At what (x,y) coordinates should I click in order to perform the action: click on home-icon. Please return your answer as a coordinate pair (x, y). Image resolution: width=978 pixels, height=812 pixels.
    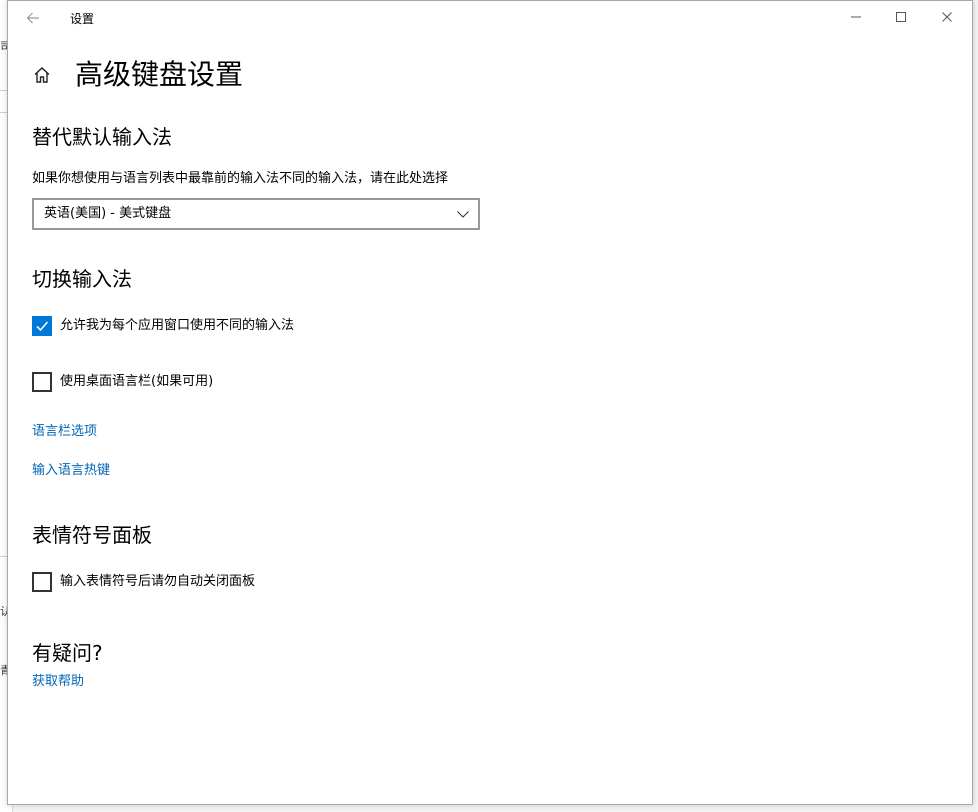
    Looking at the image, I should click on (42, 75).